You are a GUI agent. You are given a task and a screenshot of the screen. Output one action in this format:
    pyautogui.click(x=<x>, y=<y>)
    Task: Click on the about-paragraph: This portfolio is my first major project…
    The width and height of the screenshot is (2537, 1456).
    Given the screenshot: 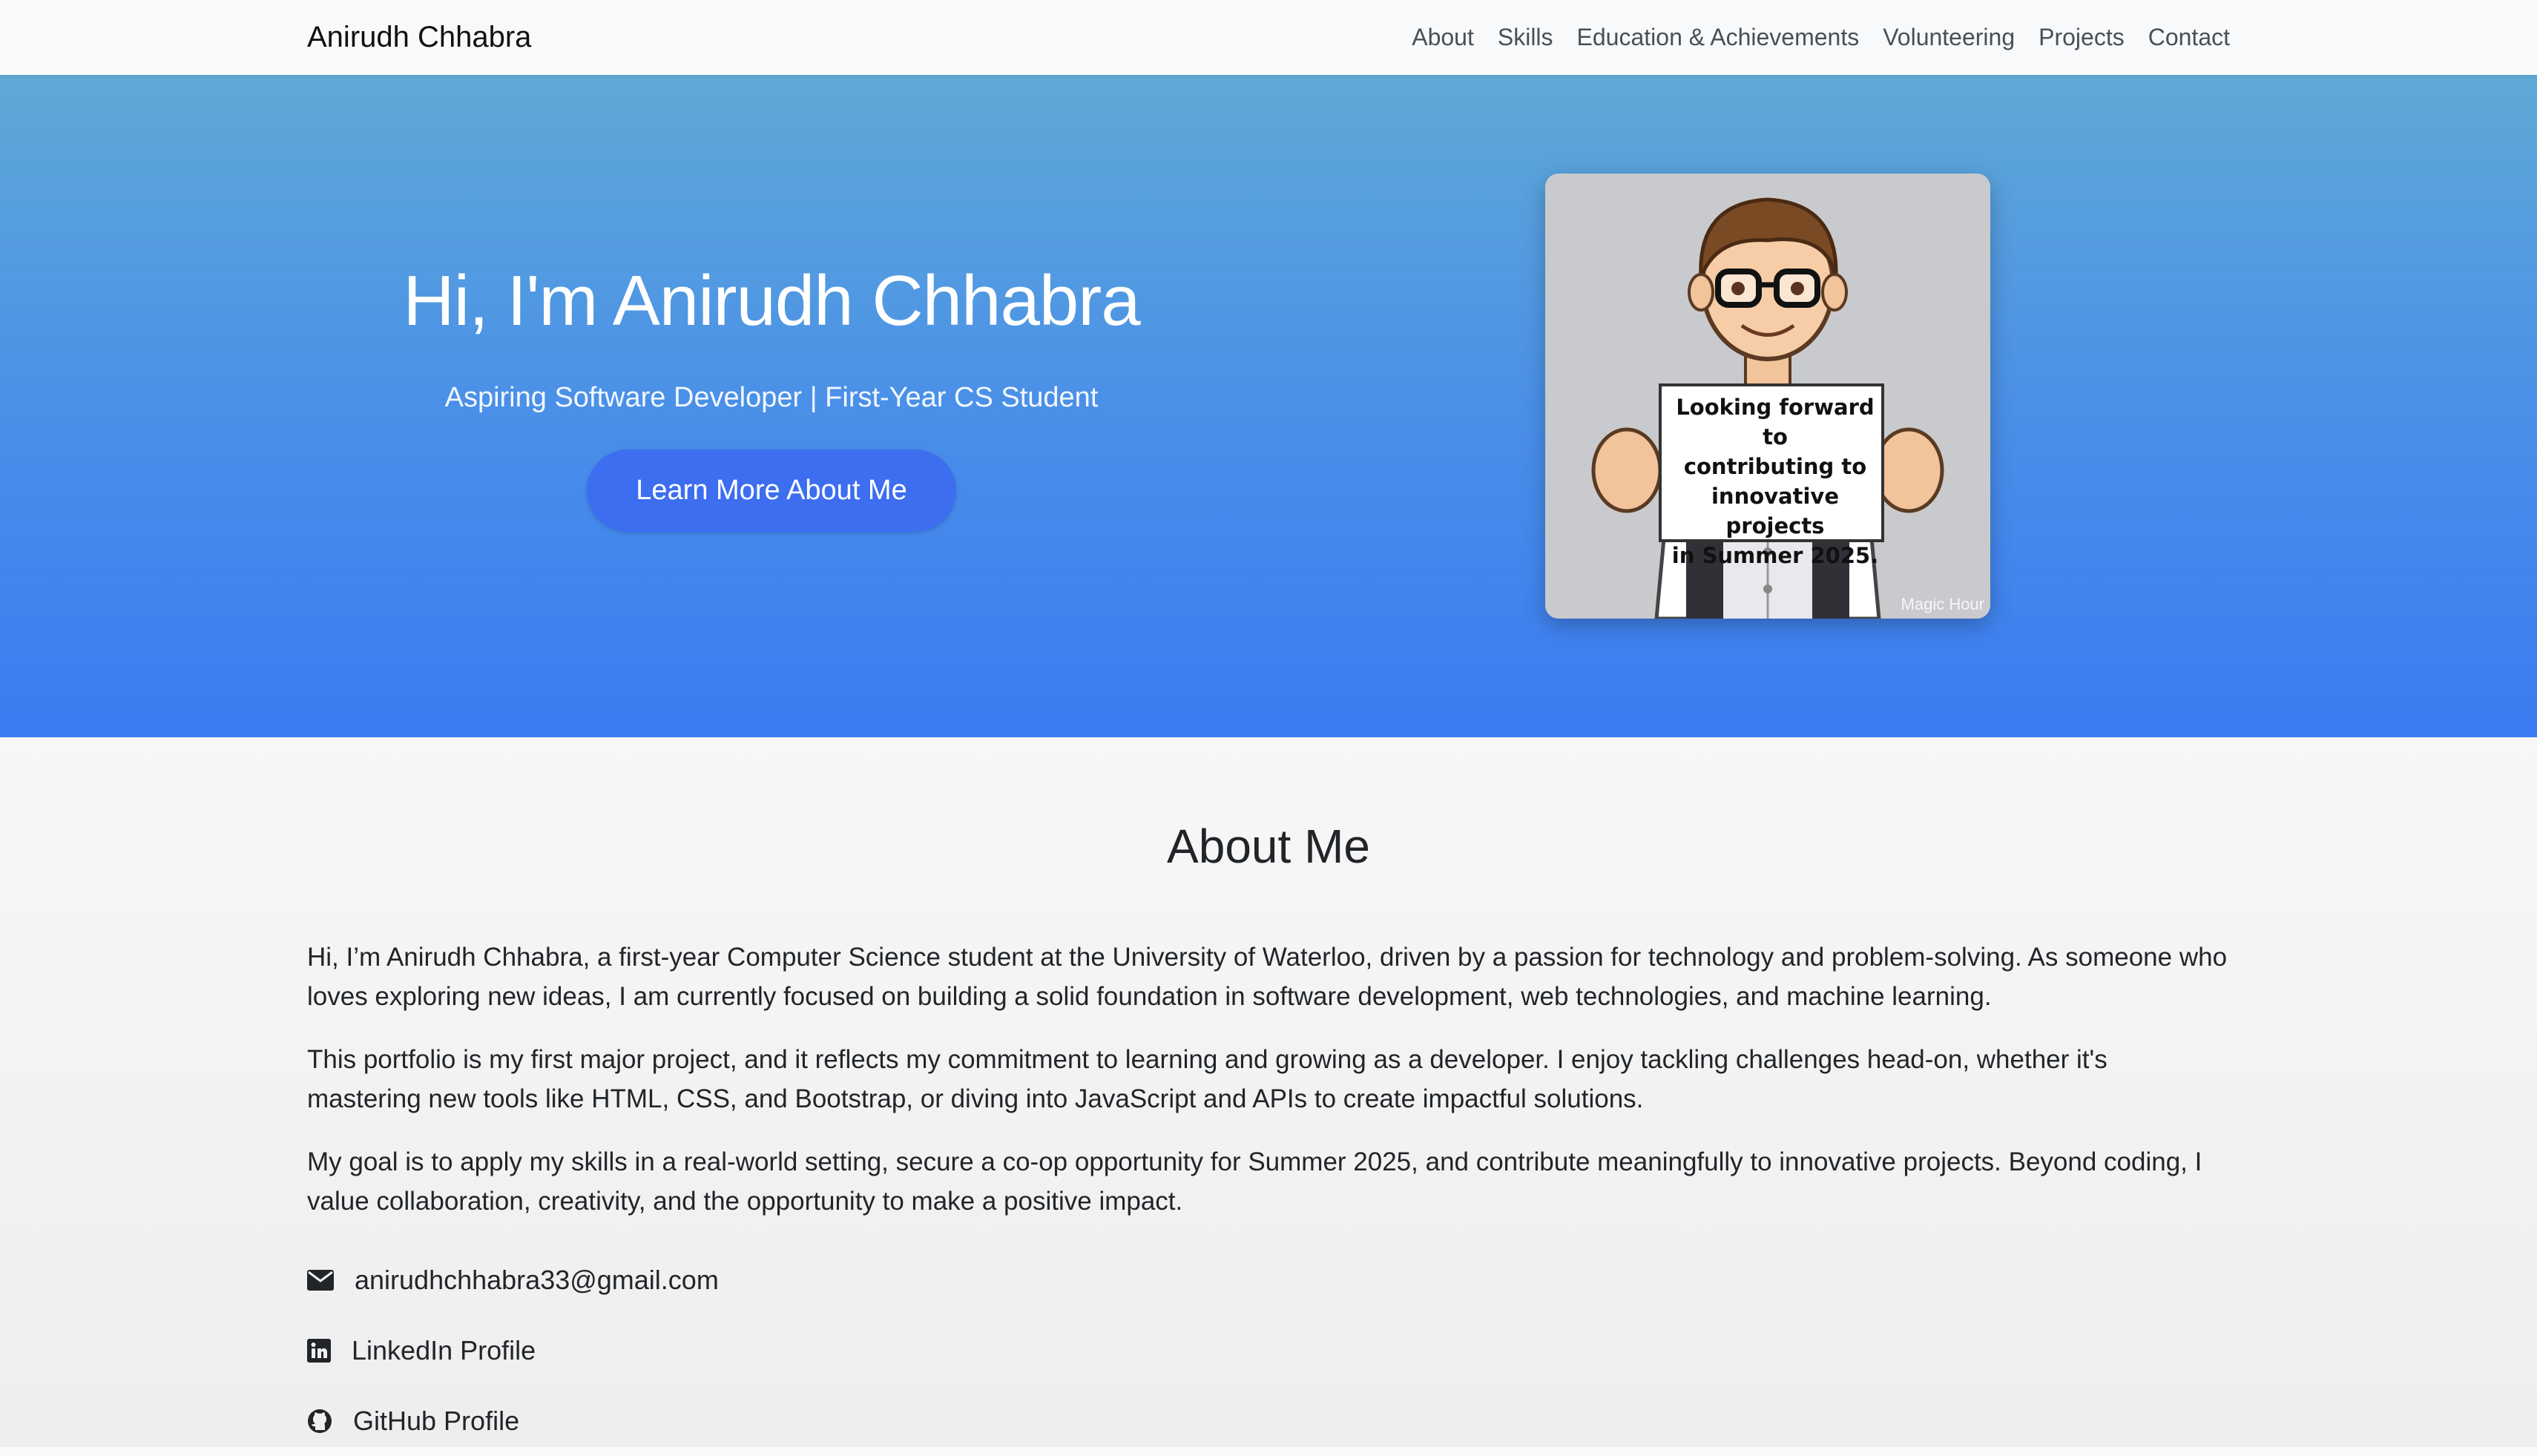 What is the action you would take?
    pyautogui.click(x=1207, y=1079)
    